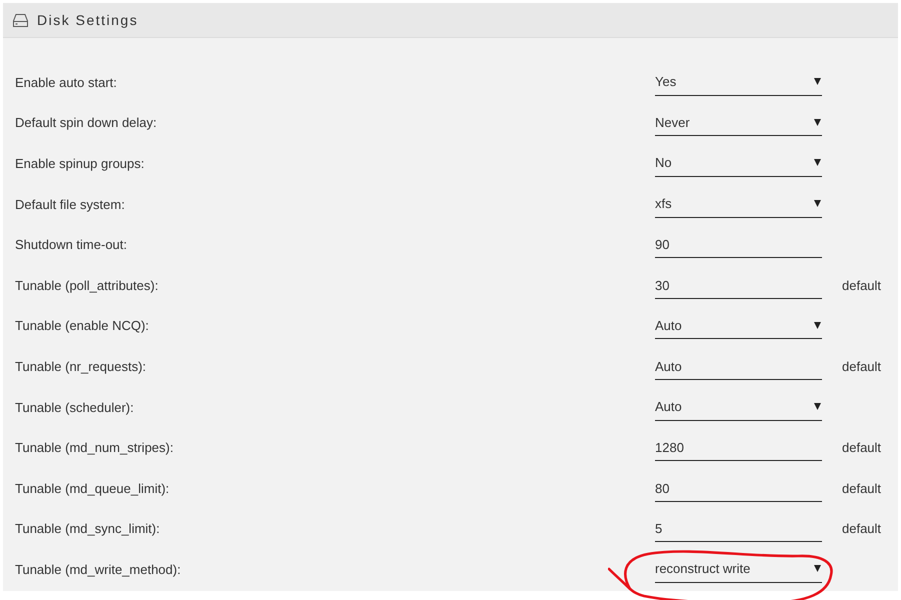 Image resolution: width=901 pixels, height=600 pixels. What do you see at coordinates (82, 326) in the screenshot?
I see `setting-label: Tunable (enable NCQ):` at bounding box center [82, 326].